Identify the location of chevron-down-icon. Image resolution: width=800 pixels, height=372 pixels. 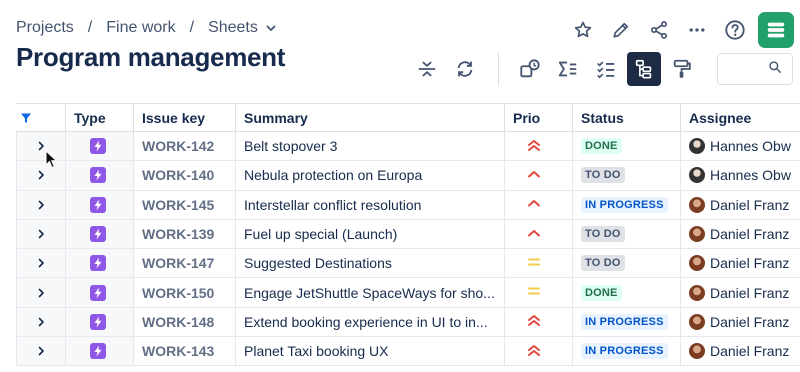
(271, 28).